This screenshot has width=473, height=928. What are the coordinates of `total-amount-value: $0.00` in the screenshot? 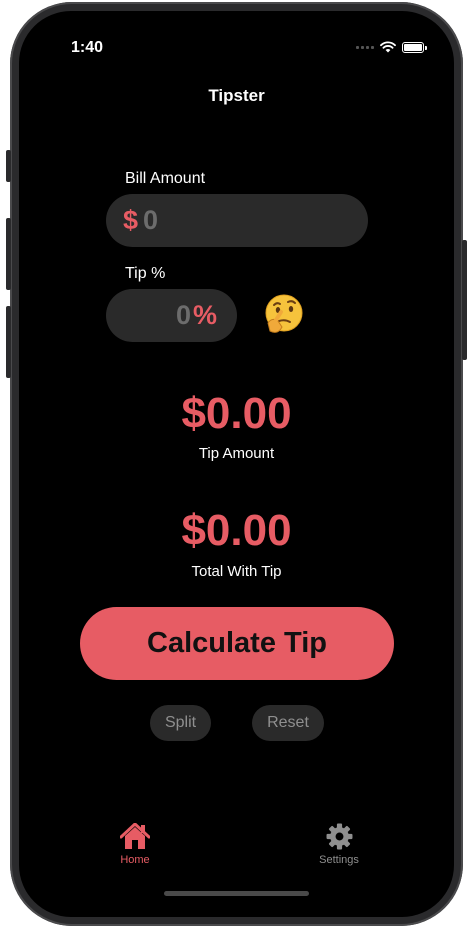 It's located at (236, 530).